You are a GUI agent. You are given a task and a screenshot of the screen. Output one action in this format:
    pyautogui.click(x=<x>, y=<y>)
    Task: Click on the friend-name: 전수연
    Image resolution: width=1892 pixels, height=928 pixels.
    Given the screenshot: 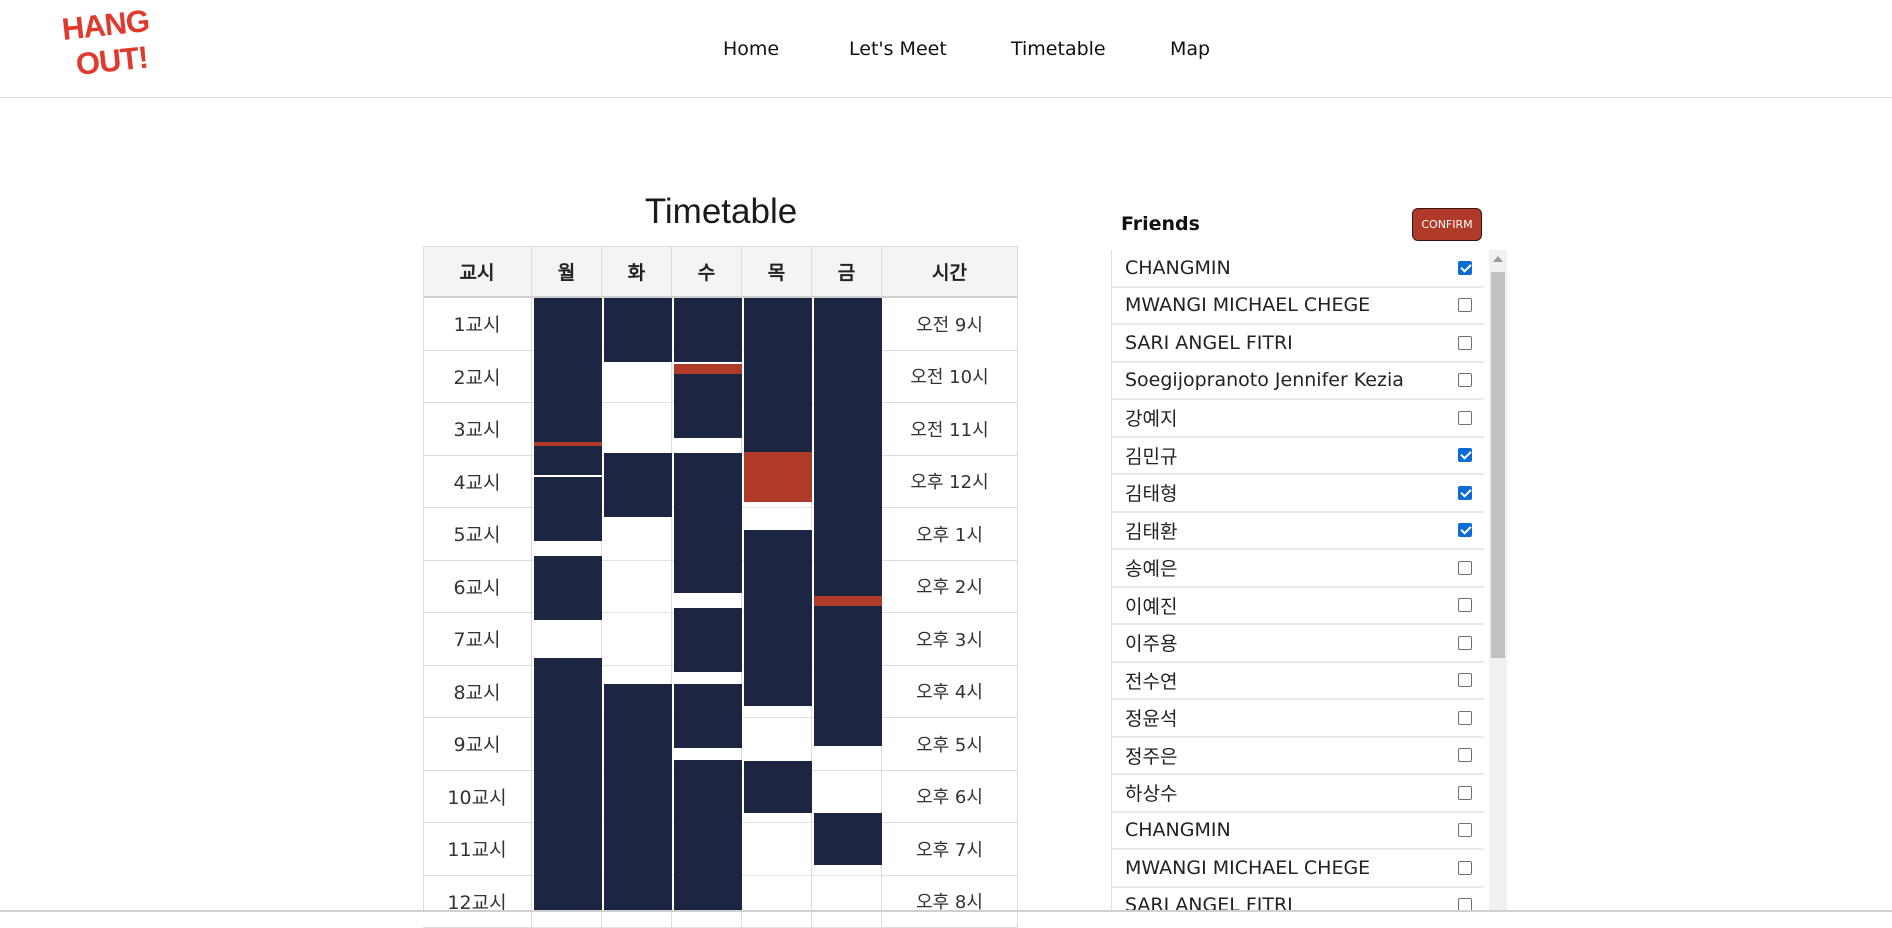 What is the action you would take?
    pyautogui.click(x=1151, y=680)
    